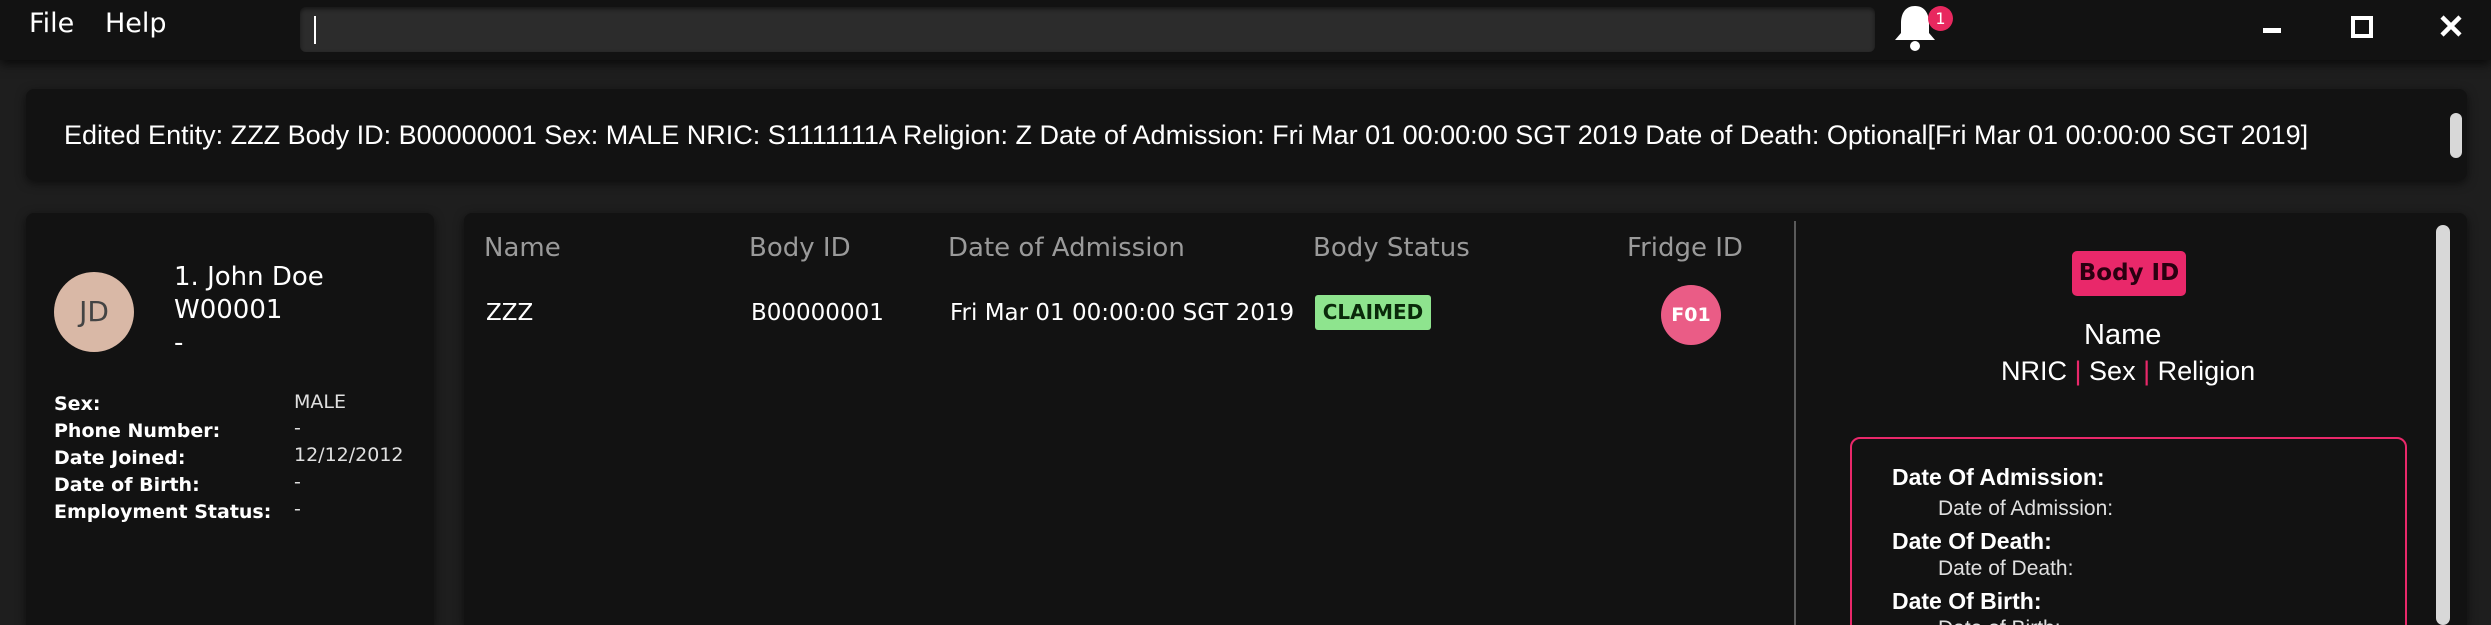 This screenshot has width=2491, height=625. What do you see at coordinates (2443, 425) in the screenshot?
I see `detail-scrollbar` at bounding box center [2443, 425].